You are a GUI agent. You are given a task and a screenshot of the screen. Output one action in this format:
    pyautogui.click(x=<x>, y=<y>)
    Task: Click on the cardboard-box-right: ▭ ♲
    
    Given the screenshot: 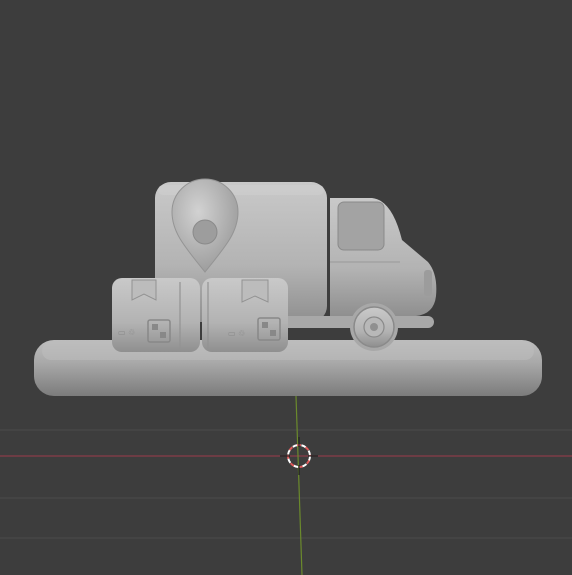 What is the action you would take?
    pyautogui.click(x=245, y=315)
    